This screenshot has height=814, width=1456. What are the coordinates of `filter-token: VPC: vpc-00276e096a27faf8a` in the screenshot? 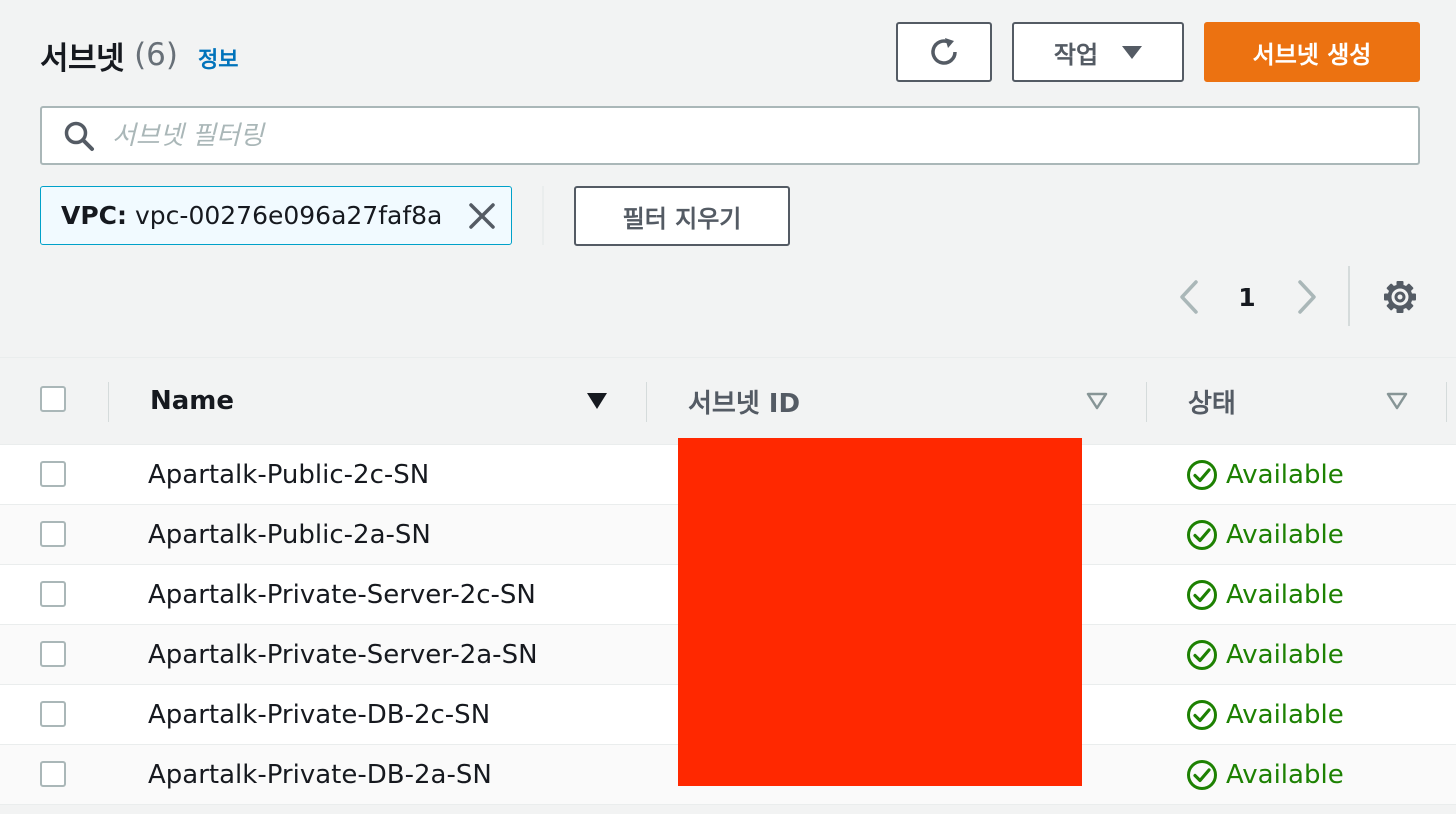 It's located at (276, 215).